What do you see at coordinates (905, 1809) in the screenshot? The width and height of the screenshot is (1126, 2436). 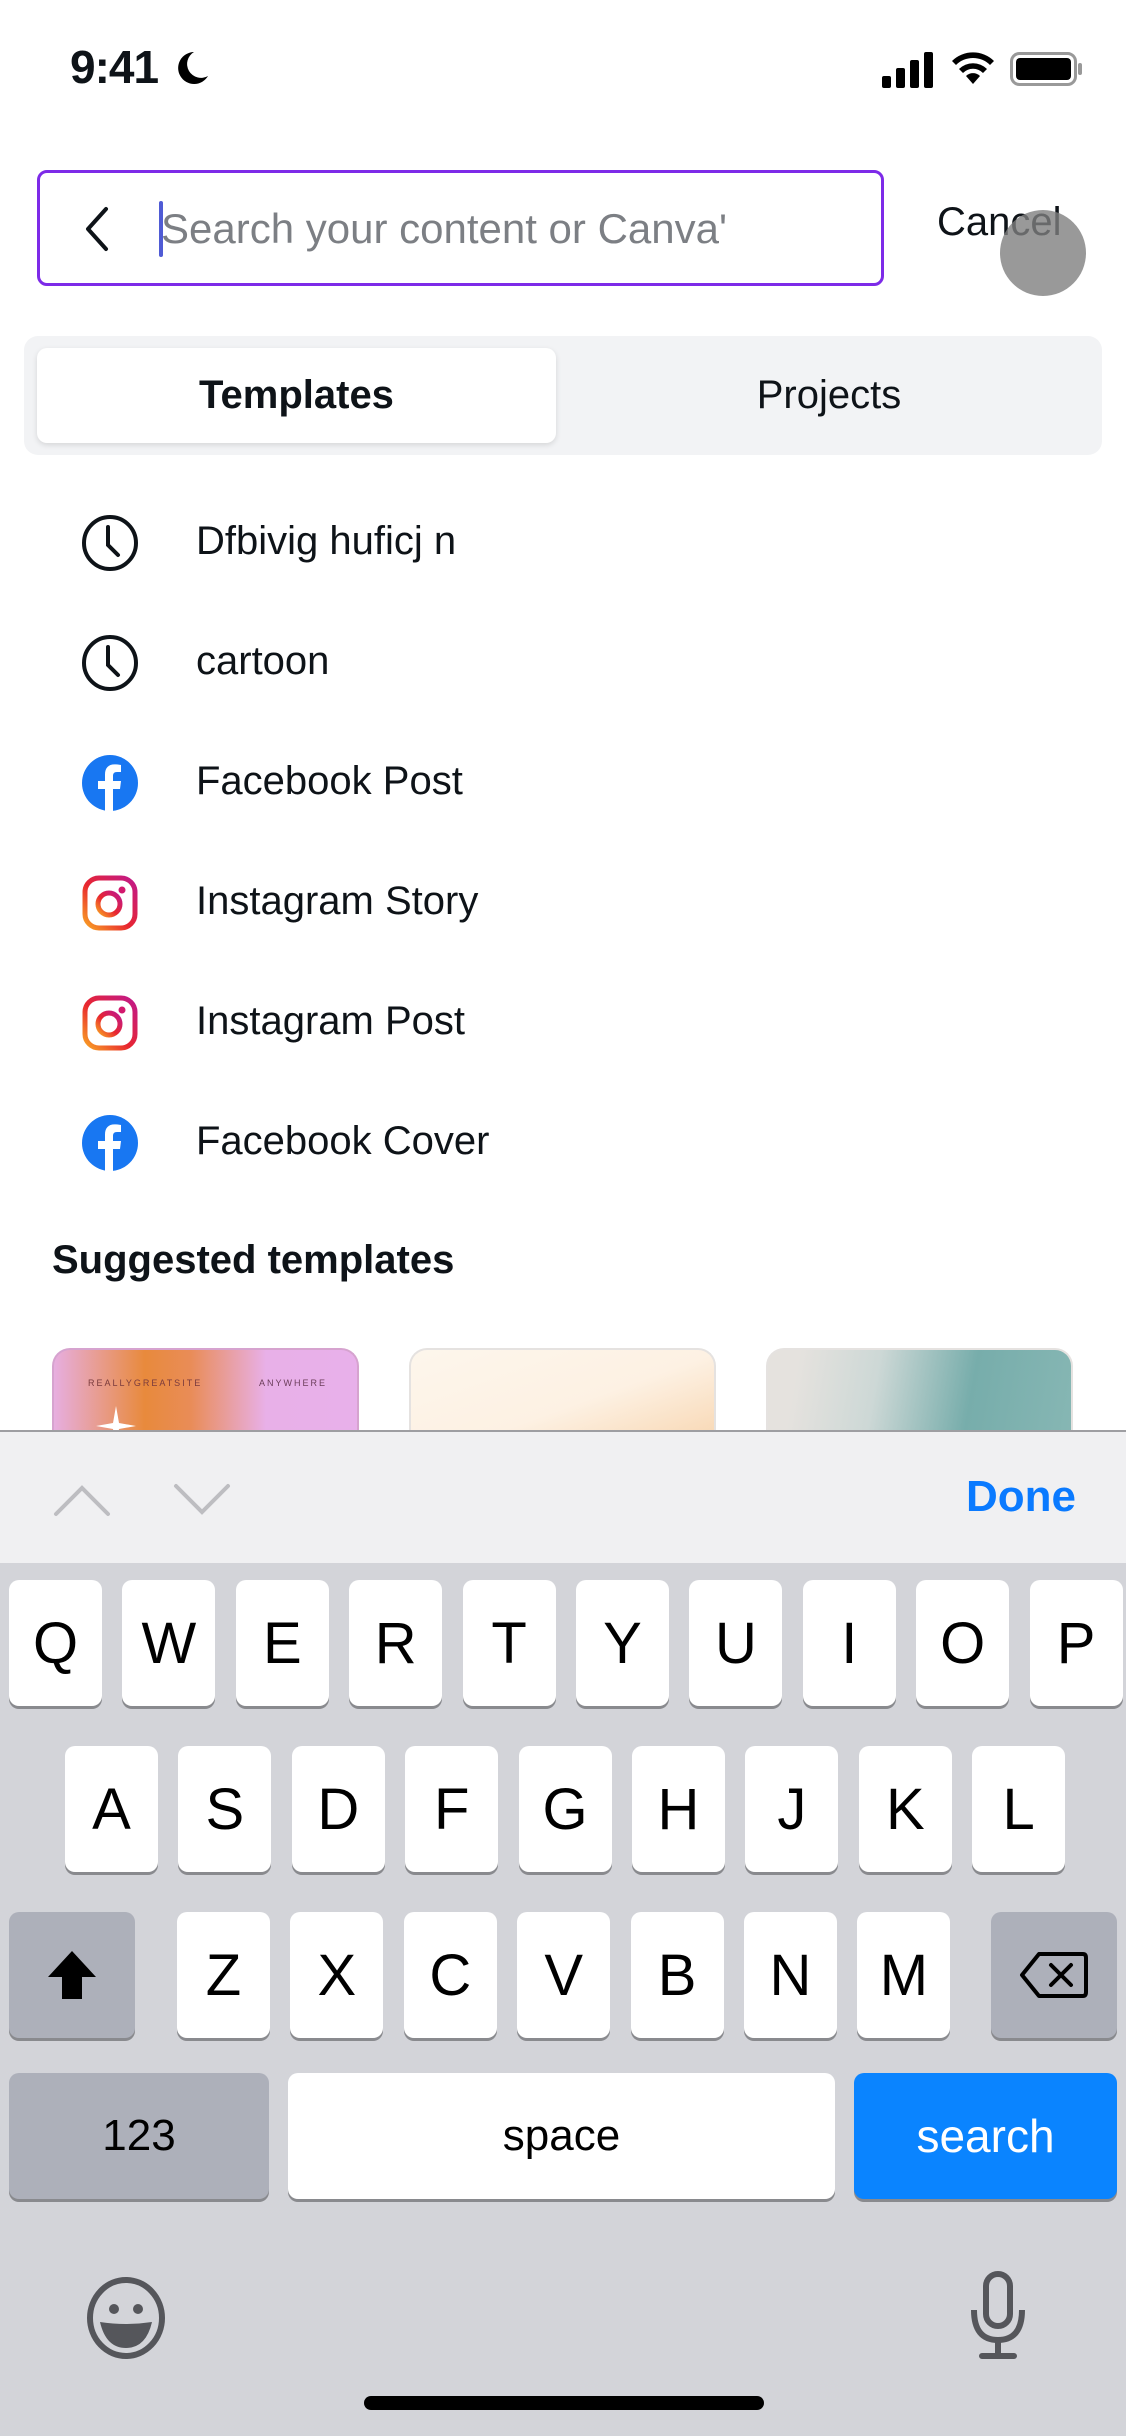 I see `key-k: K` at bounding box center [905, 1809].